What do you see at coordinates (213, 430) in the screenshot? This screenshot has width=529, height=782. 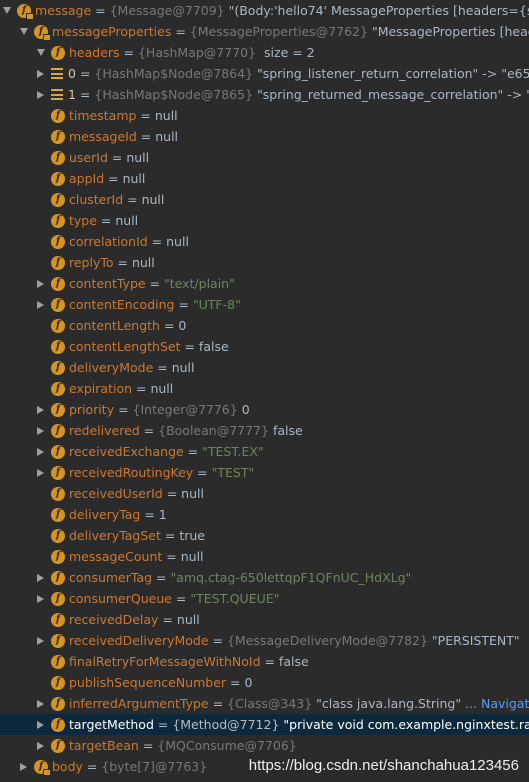 I see `object-reference: {Boolean@7777}` at bounding box center [213, 430].